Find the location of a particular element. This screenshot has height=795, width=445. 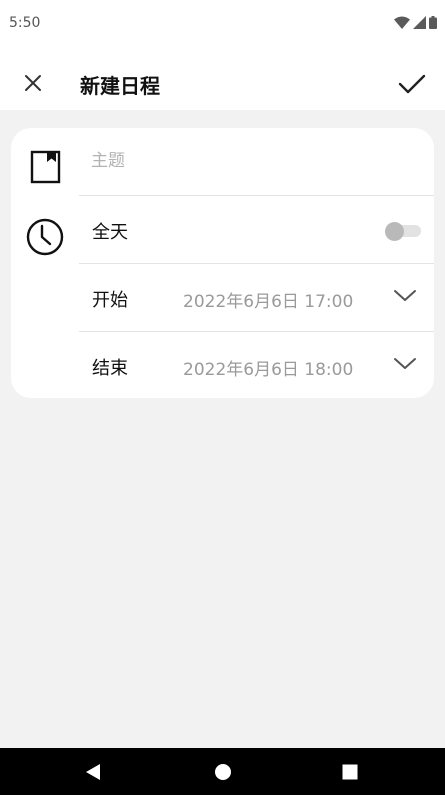

status-icons is located at coordinates (415, 22).